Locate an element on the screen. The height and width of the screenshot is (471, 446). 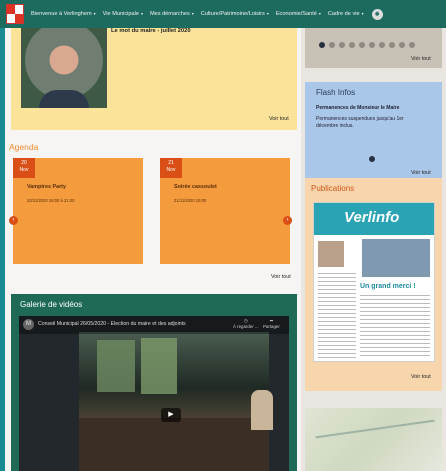
channel-avatar: M is located at coordinates (28, 324).